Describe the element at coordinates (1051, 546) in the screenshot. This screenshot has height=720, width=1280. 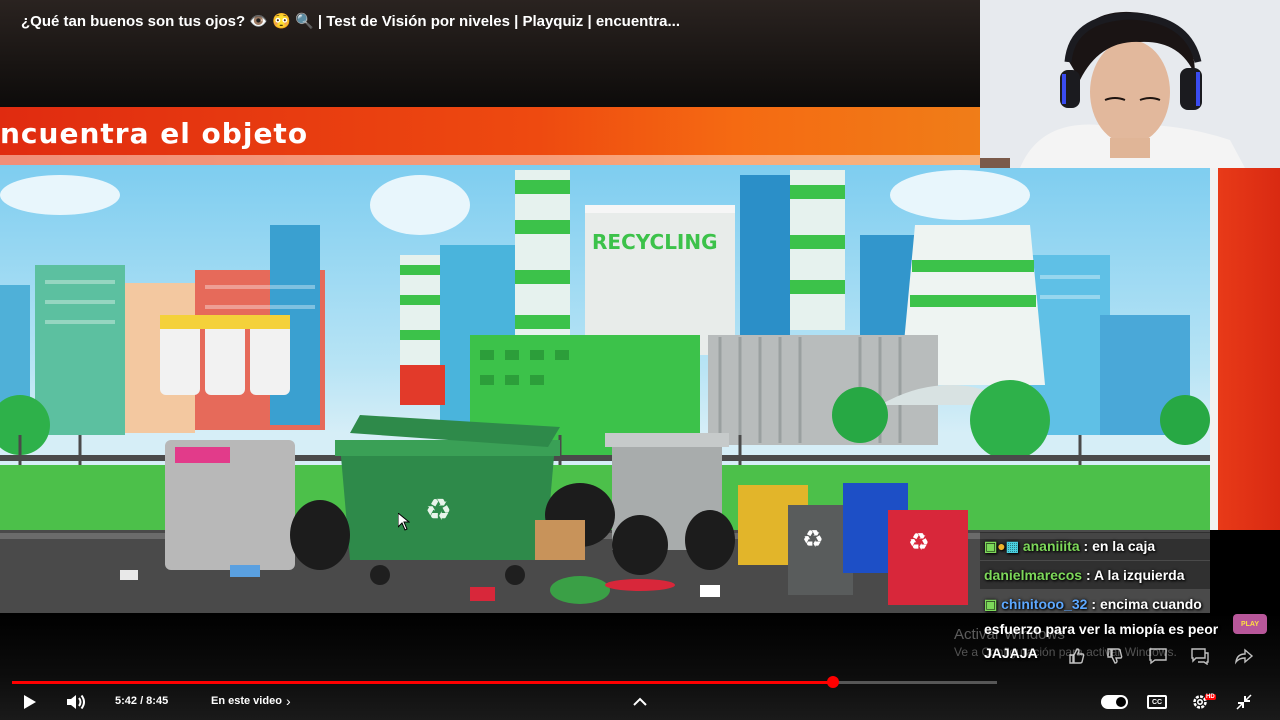
I see `chat-username: ananiiita` at that location.